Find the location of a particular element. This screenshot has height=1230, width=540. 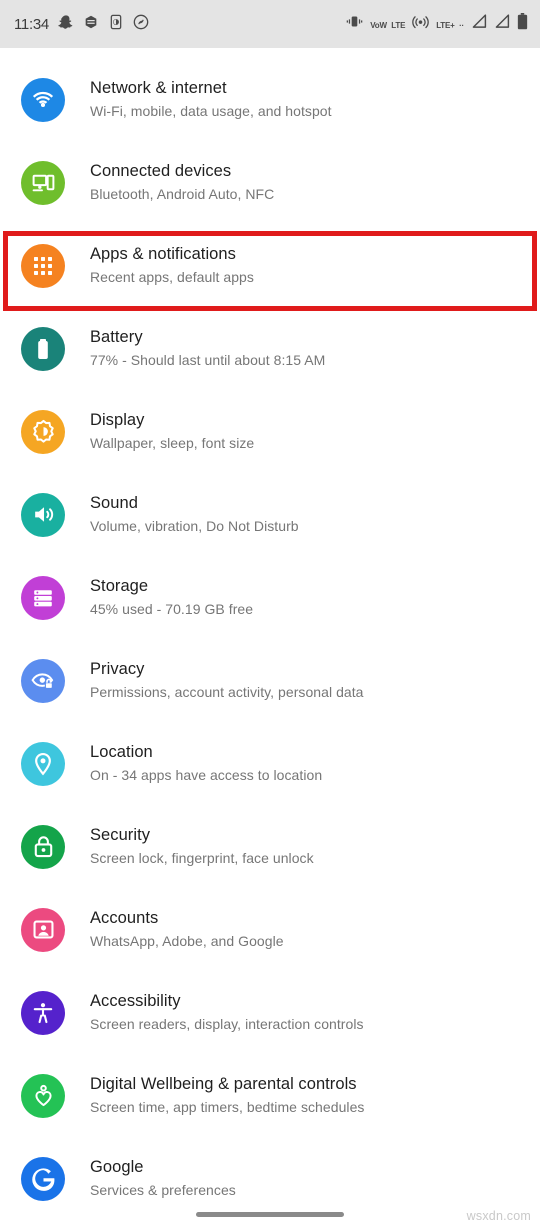

storage-icon is located at coordinates (43, 597).